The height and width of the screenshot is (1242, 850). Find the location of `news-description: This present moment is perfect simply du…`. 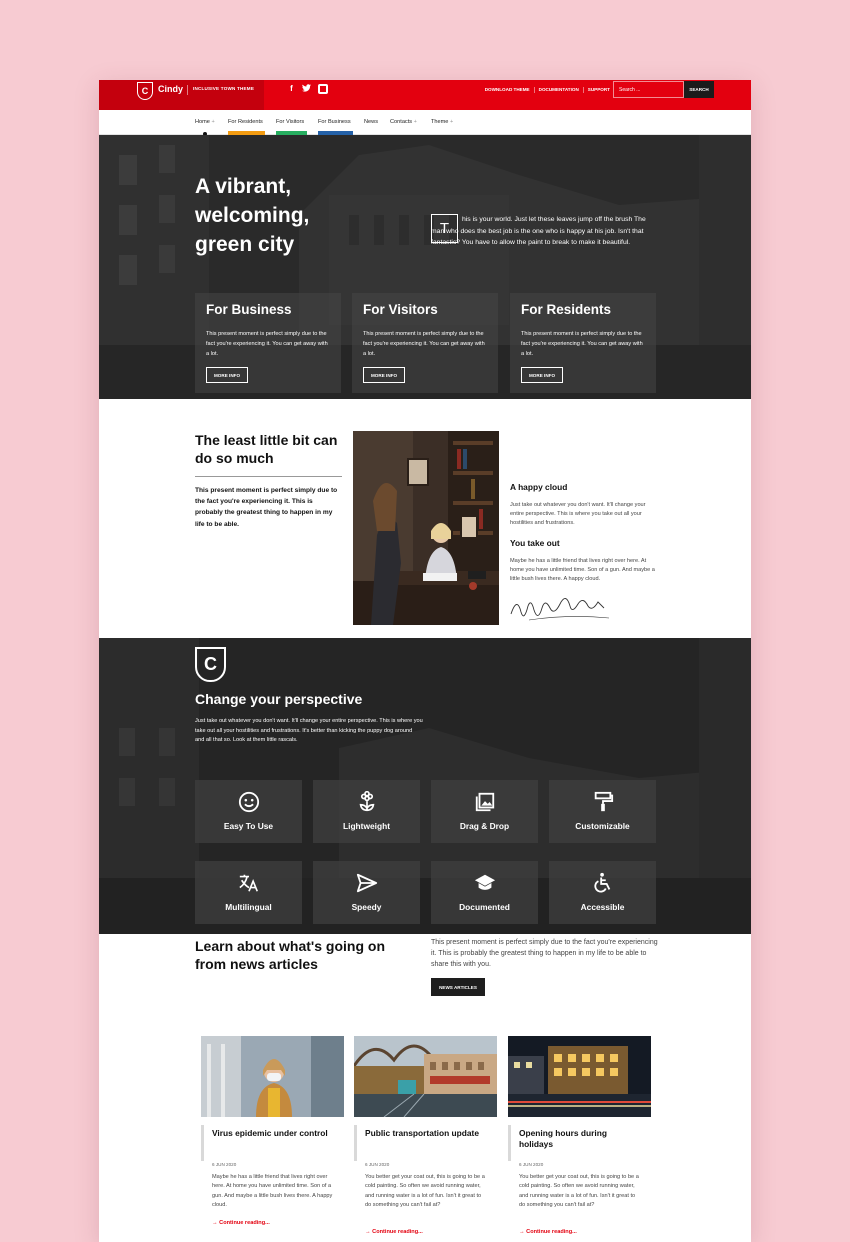

news-description: This present moment is perfect simply du… is located at coordinates (544, 954).